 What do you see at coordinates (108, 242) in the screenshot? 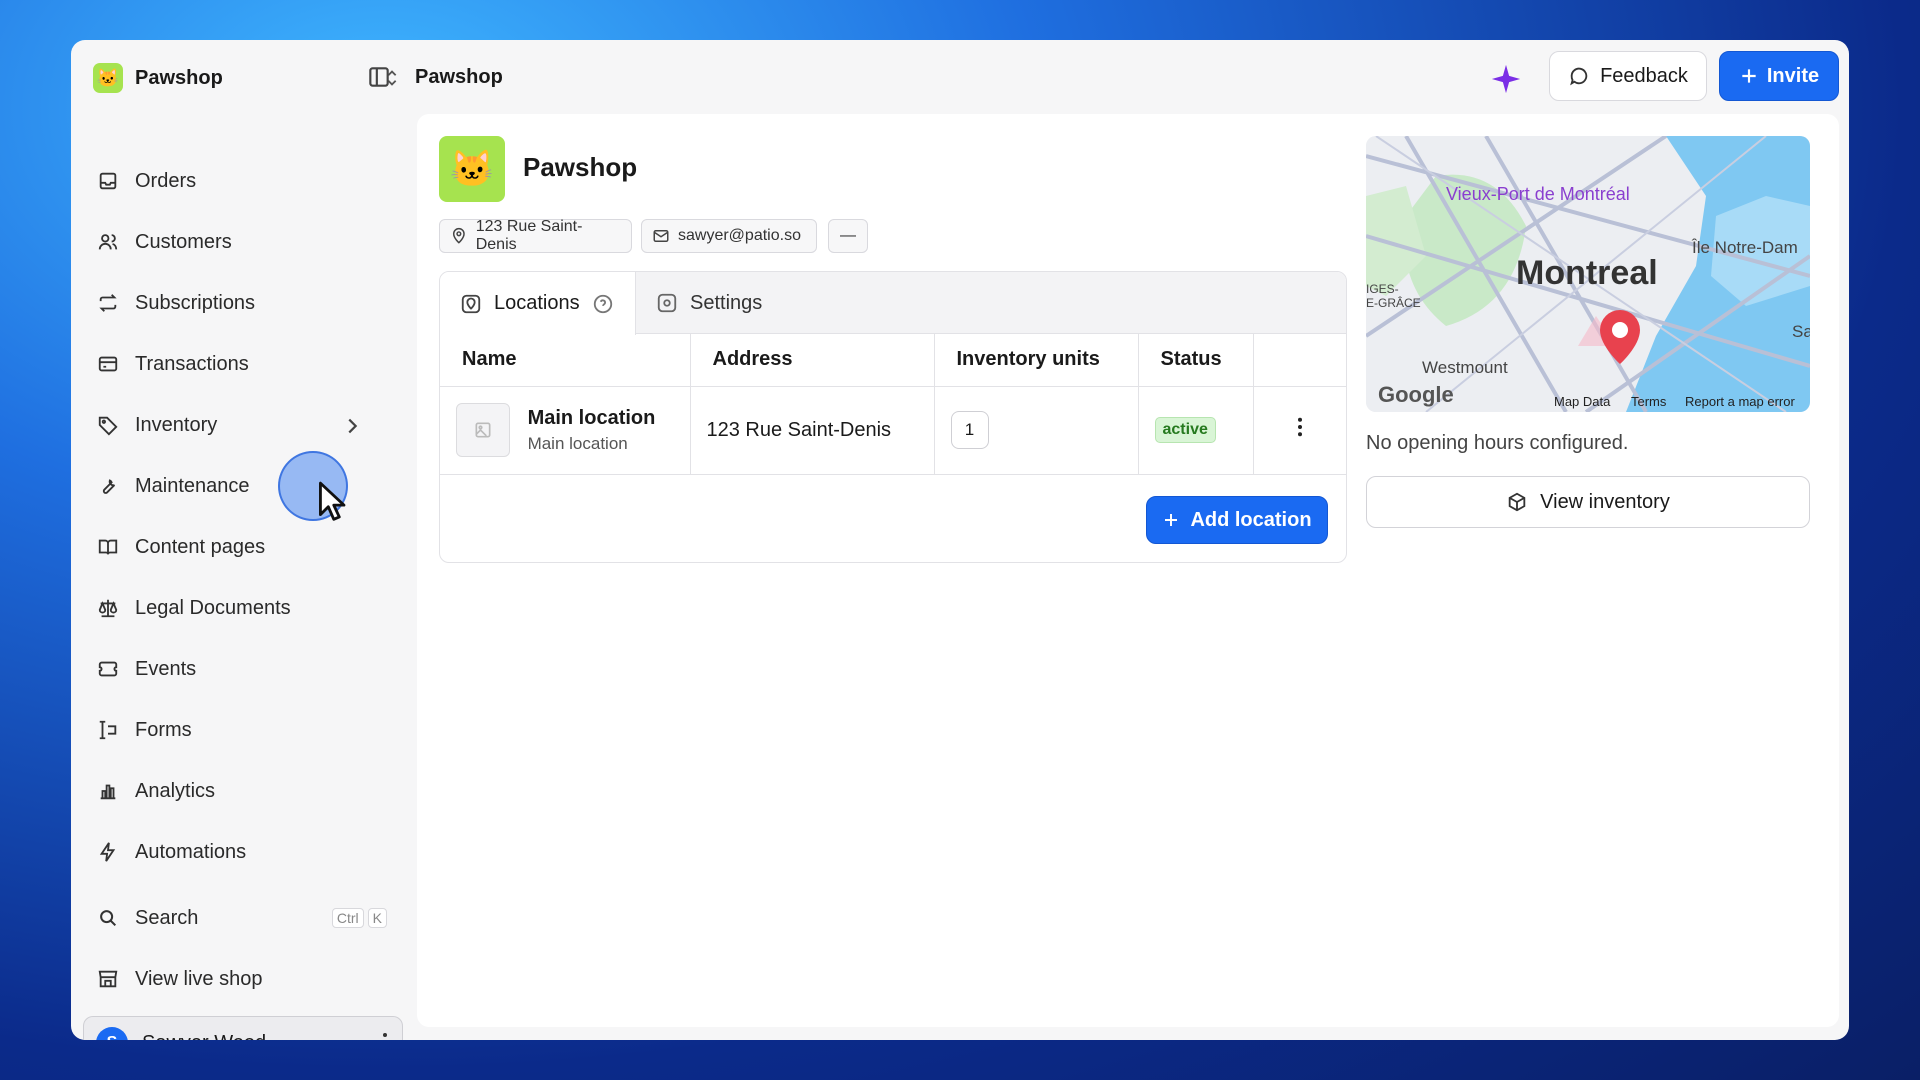
I see `users-icon` at bounding box center [108, 242].